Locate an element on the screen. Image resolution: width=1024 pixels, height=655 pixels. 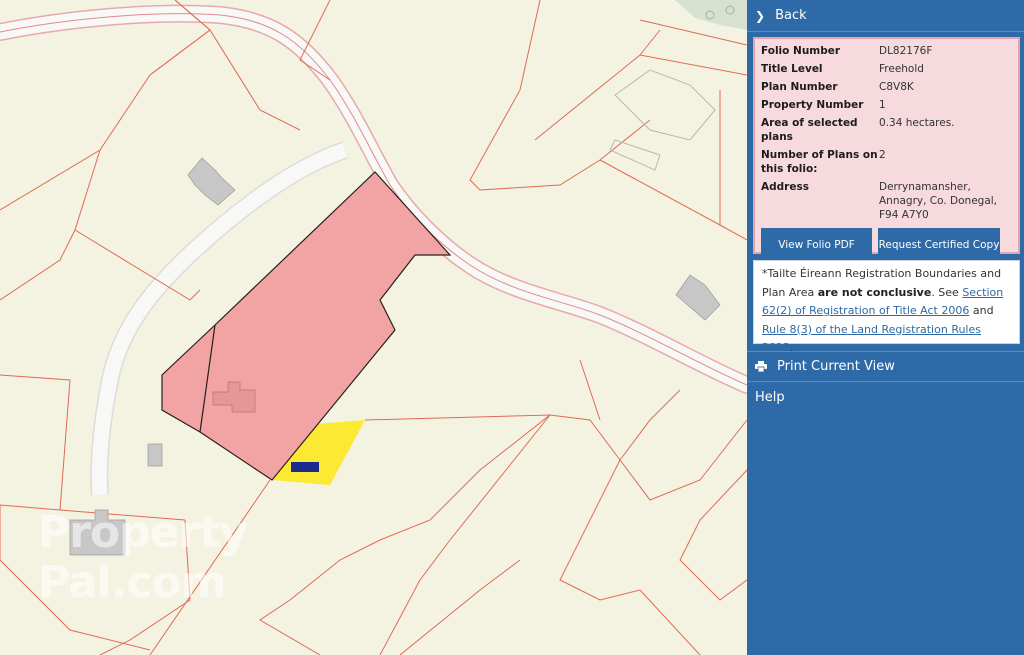
folio-row: Title Level Freehold is located at coordinates (886, 69).